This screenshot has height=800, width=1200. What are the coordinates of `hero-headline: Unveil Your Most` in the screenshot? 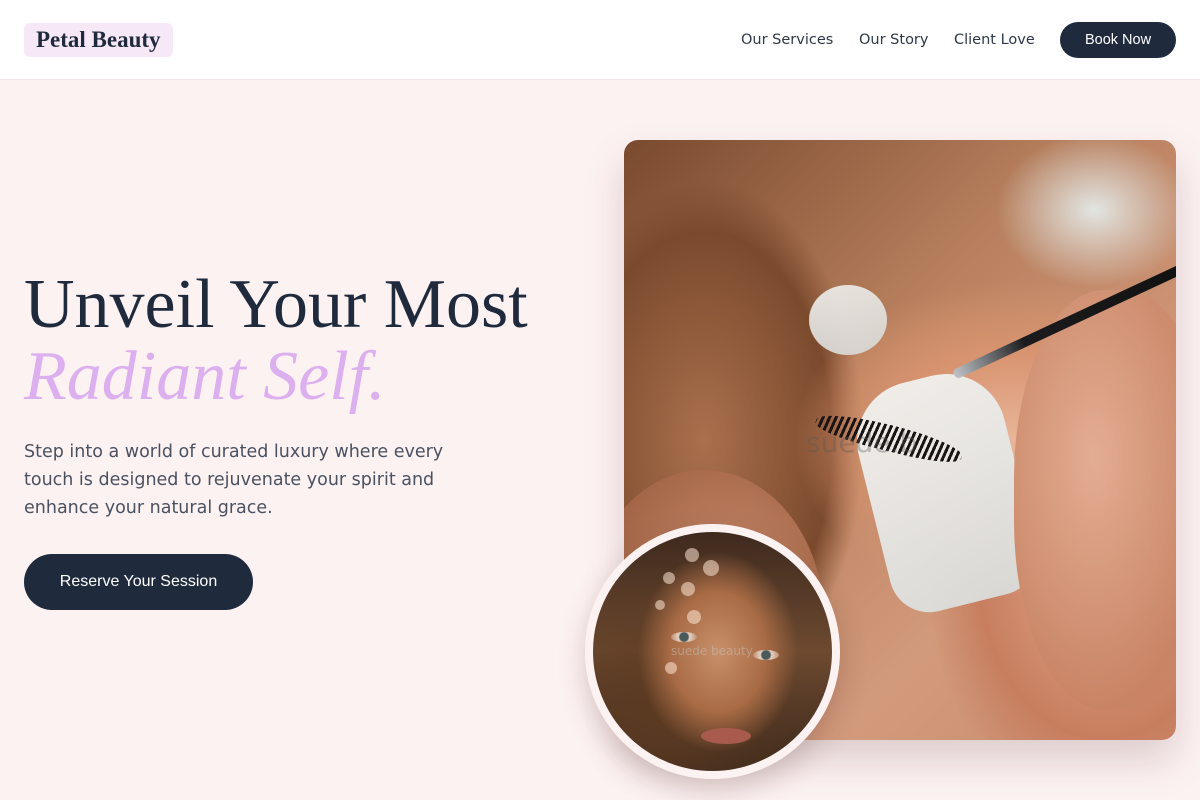 It's located at (276, 304).